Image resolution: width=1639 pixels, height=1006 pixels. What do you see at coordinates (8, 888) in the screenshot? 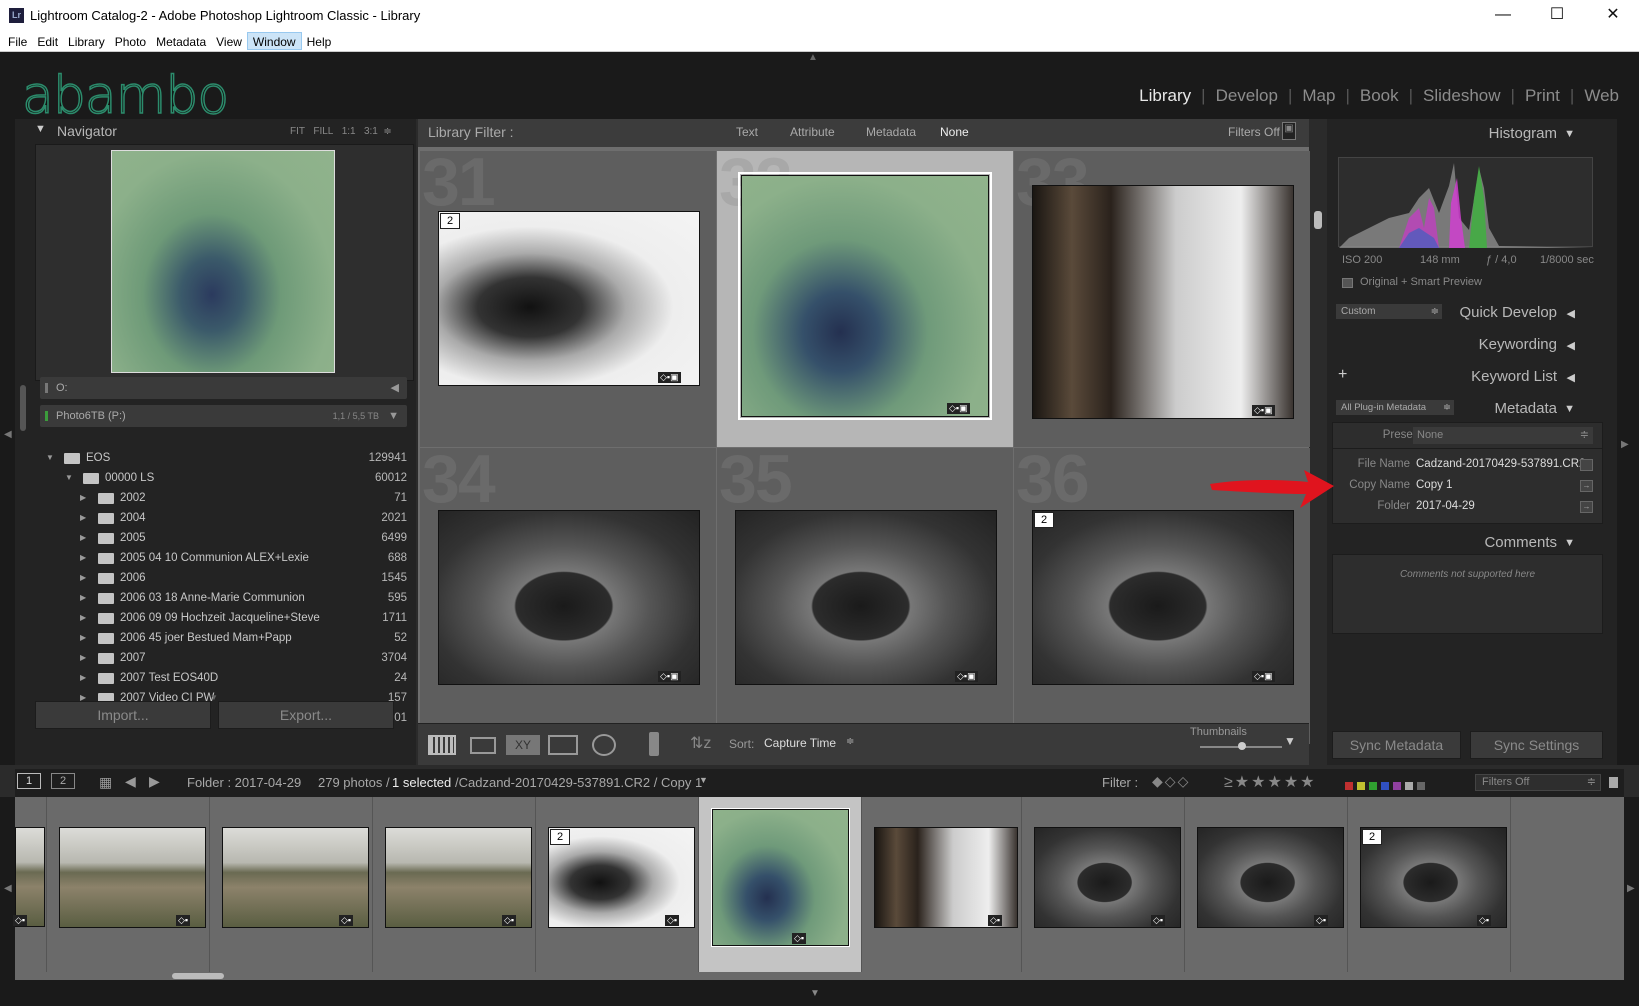
I see `filmstrip-scroll-left-icon: ◀` at bounding box center [8, 888].